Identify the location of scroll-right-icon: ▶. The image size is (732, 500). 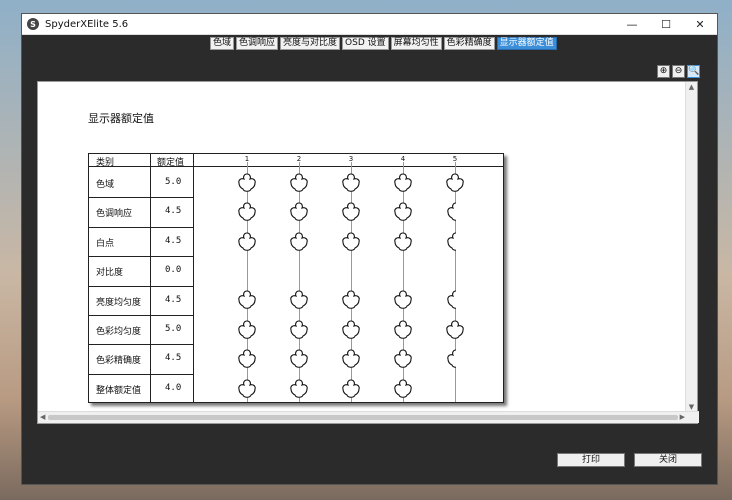
(682, 417).